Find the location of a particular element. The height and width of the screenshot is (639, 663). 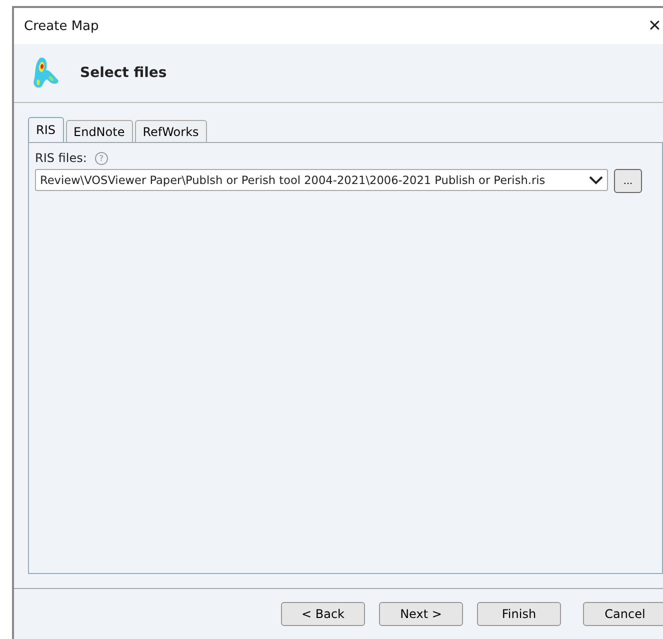

chevron-down-icon is located at coordinates (596, 180).